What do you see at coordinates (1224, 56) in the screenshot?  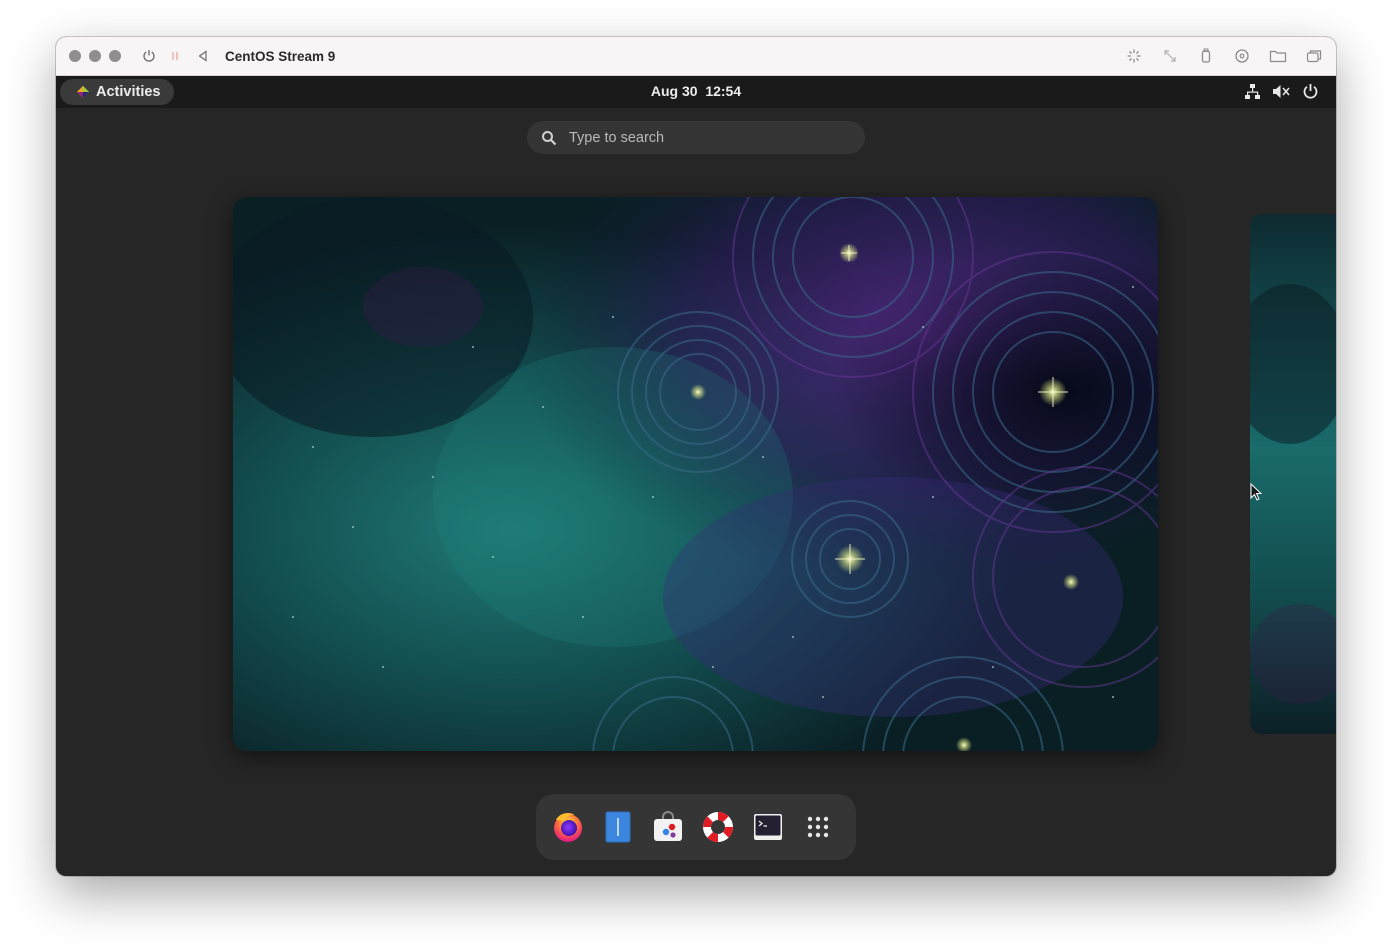 I see `vm-toolbar-right` at bounding box center [1224, 56].